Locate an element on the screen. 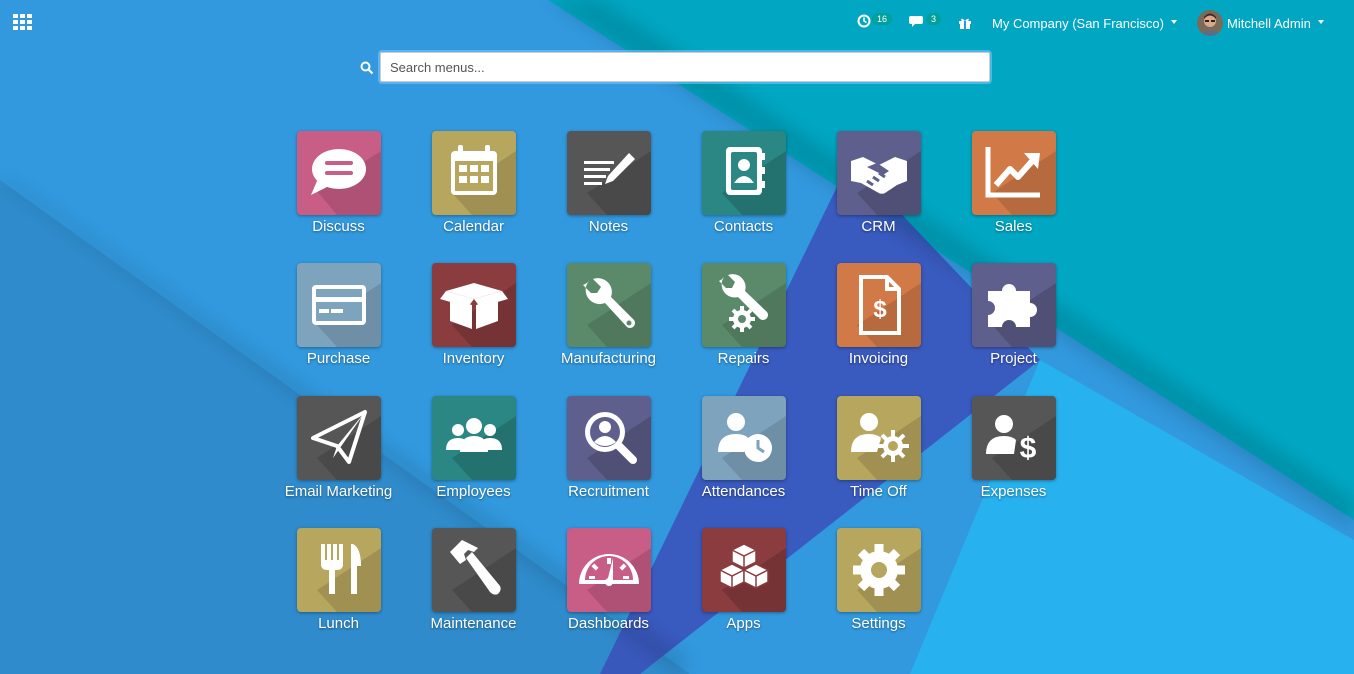 The width and height of the screenshot is (1354, 674). cutlery-icon is located at coordinates (339, 570).